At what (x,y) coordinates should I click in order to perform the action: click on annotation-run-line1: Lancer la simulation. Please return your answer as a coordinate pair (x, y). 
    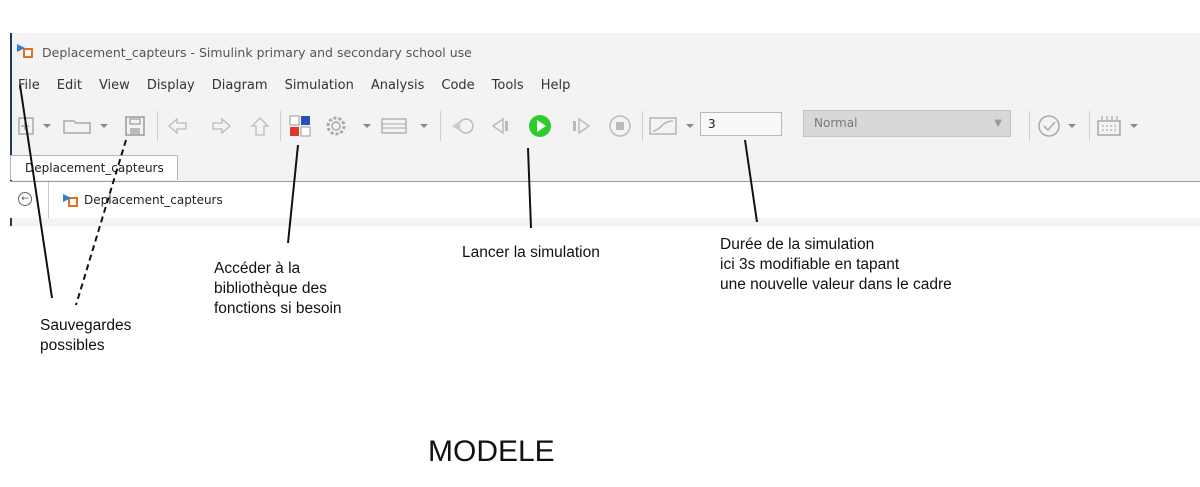
    Looking at the image, I should click on (531, 252).